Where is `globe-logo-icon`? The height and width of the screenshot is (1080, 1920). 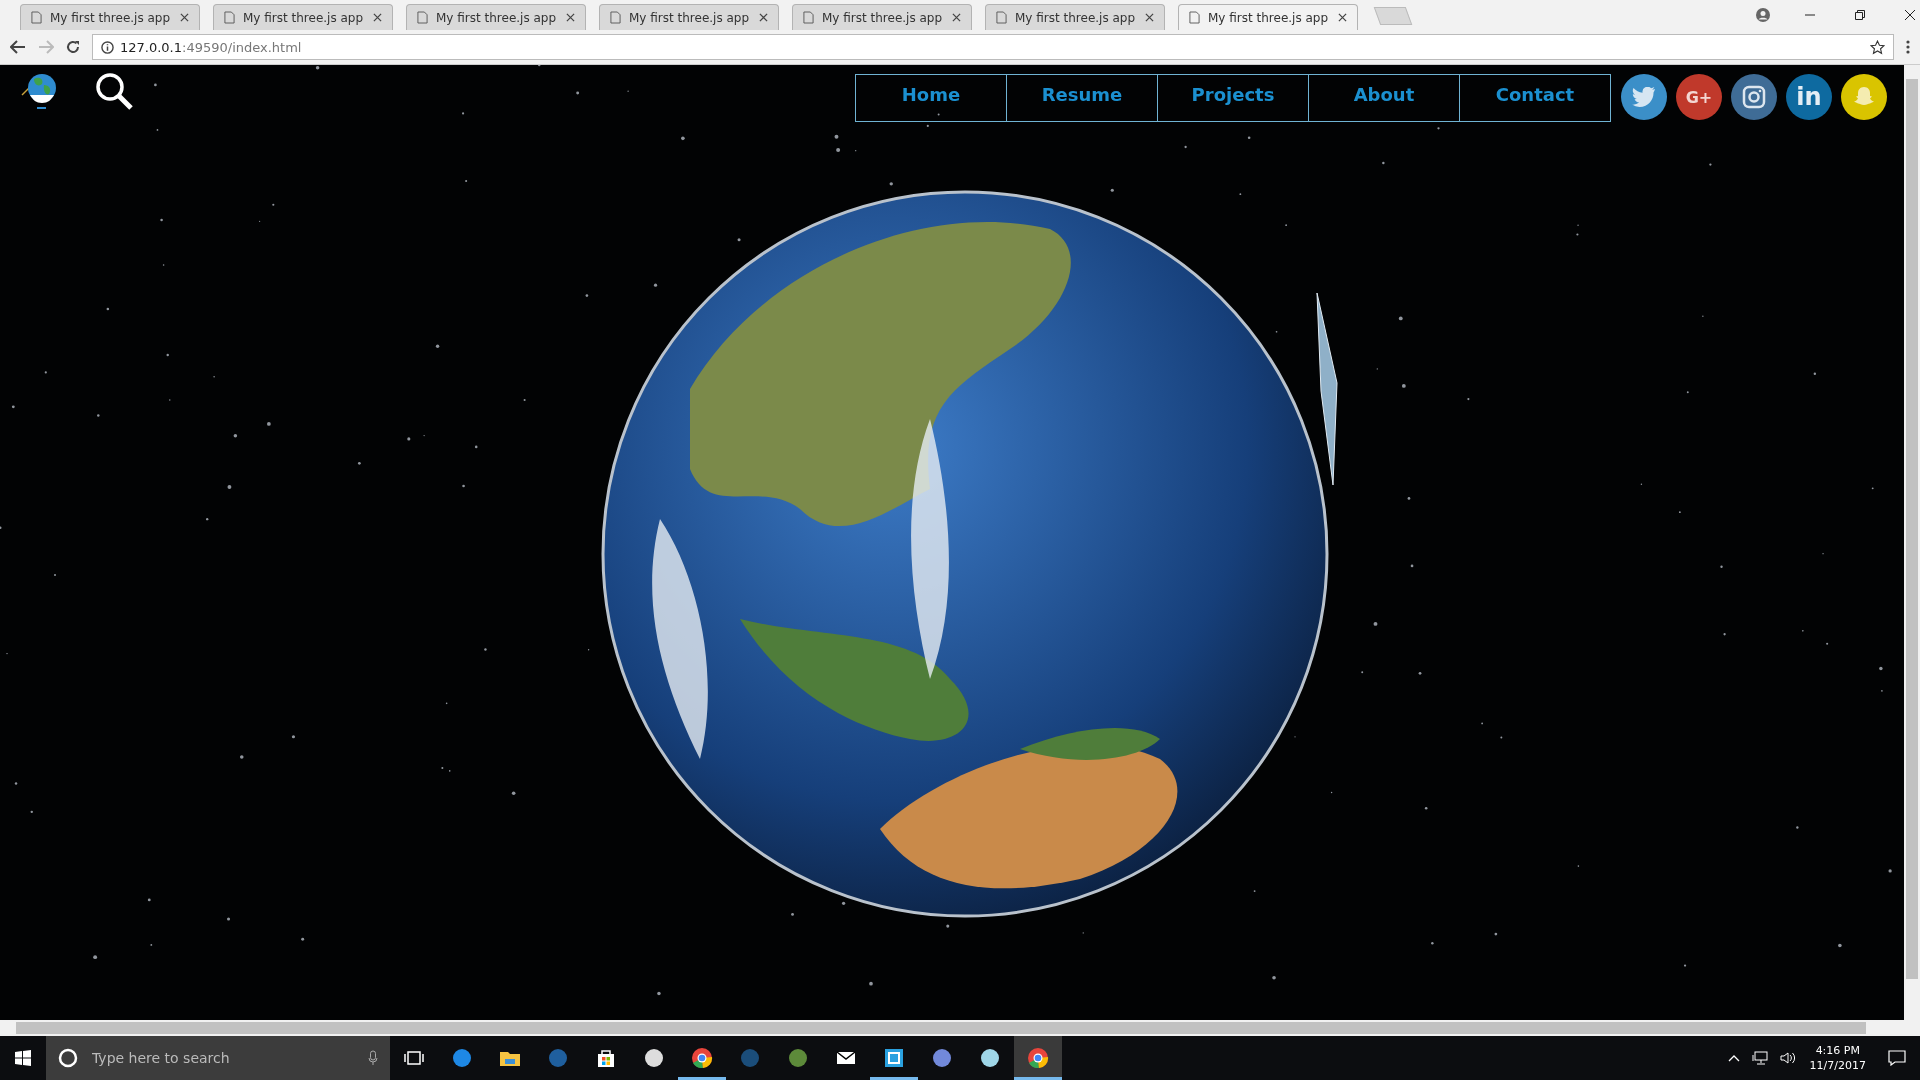
globe-logo-icon is located at coordinates (39, 91).